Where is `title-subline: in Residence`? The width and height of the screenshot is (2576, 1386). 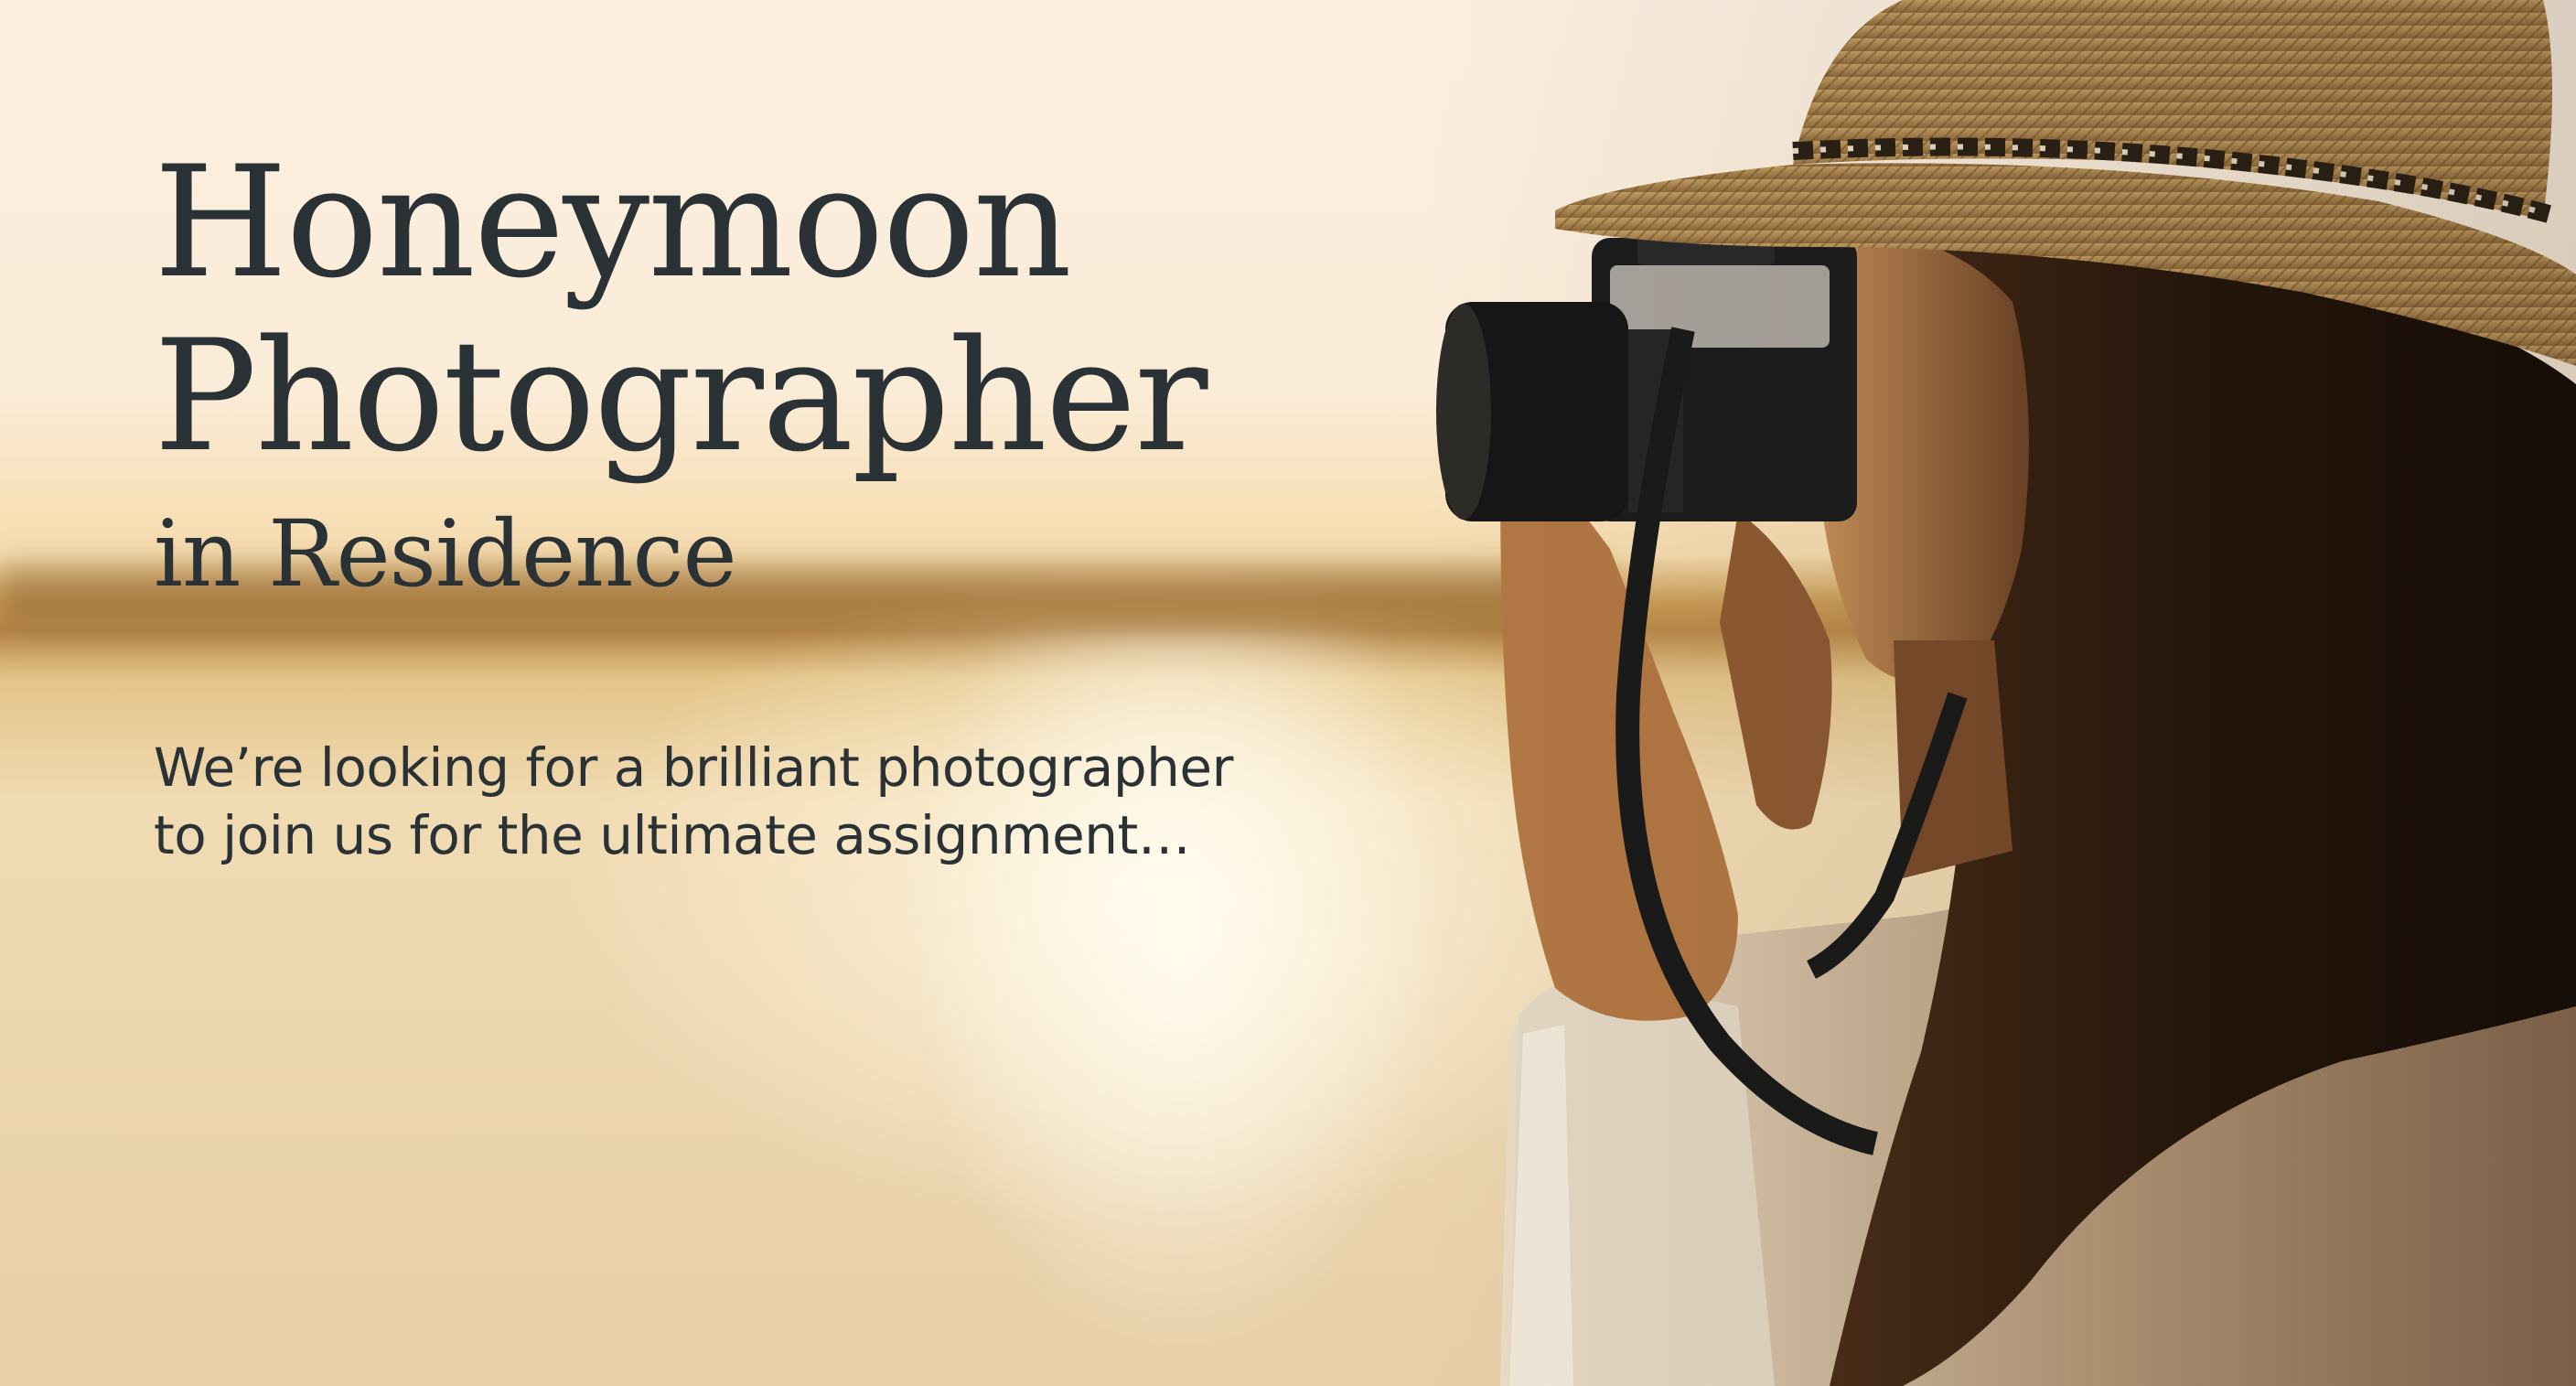
title-subline: in Residence is located at coordinates (445, 553).